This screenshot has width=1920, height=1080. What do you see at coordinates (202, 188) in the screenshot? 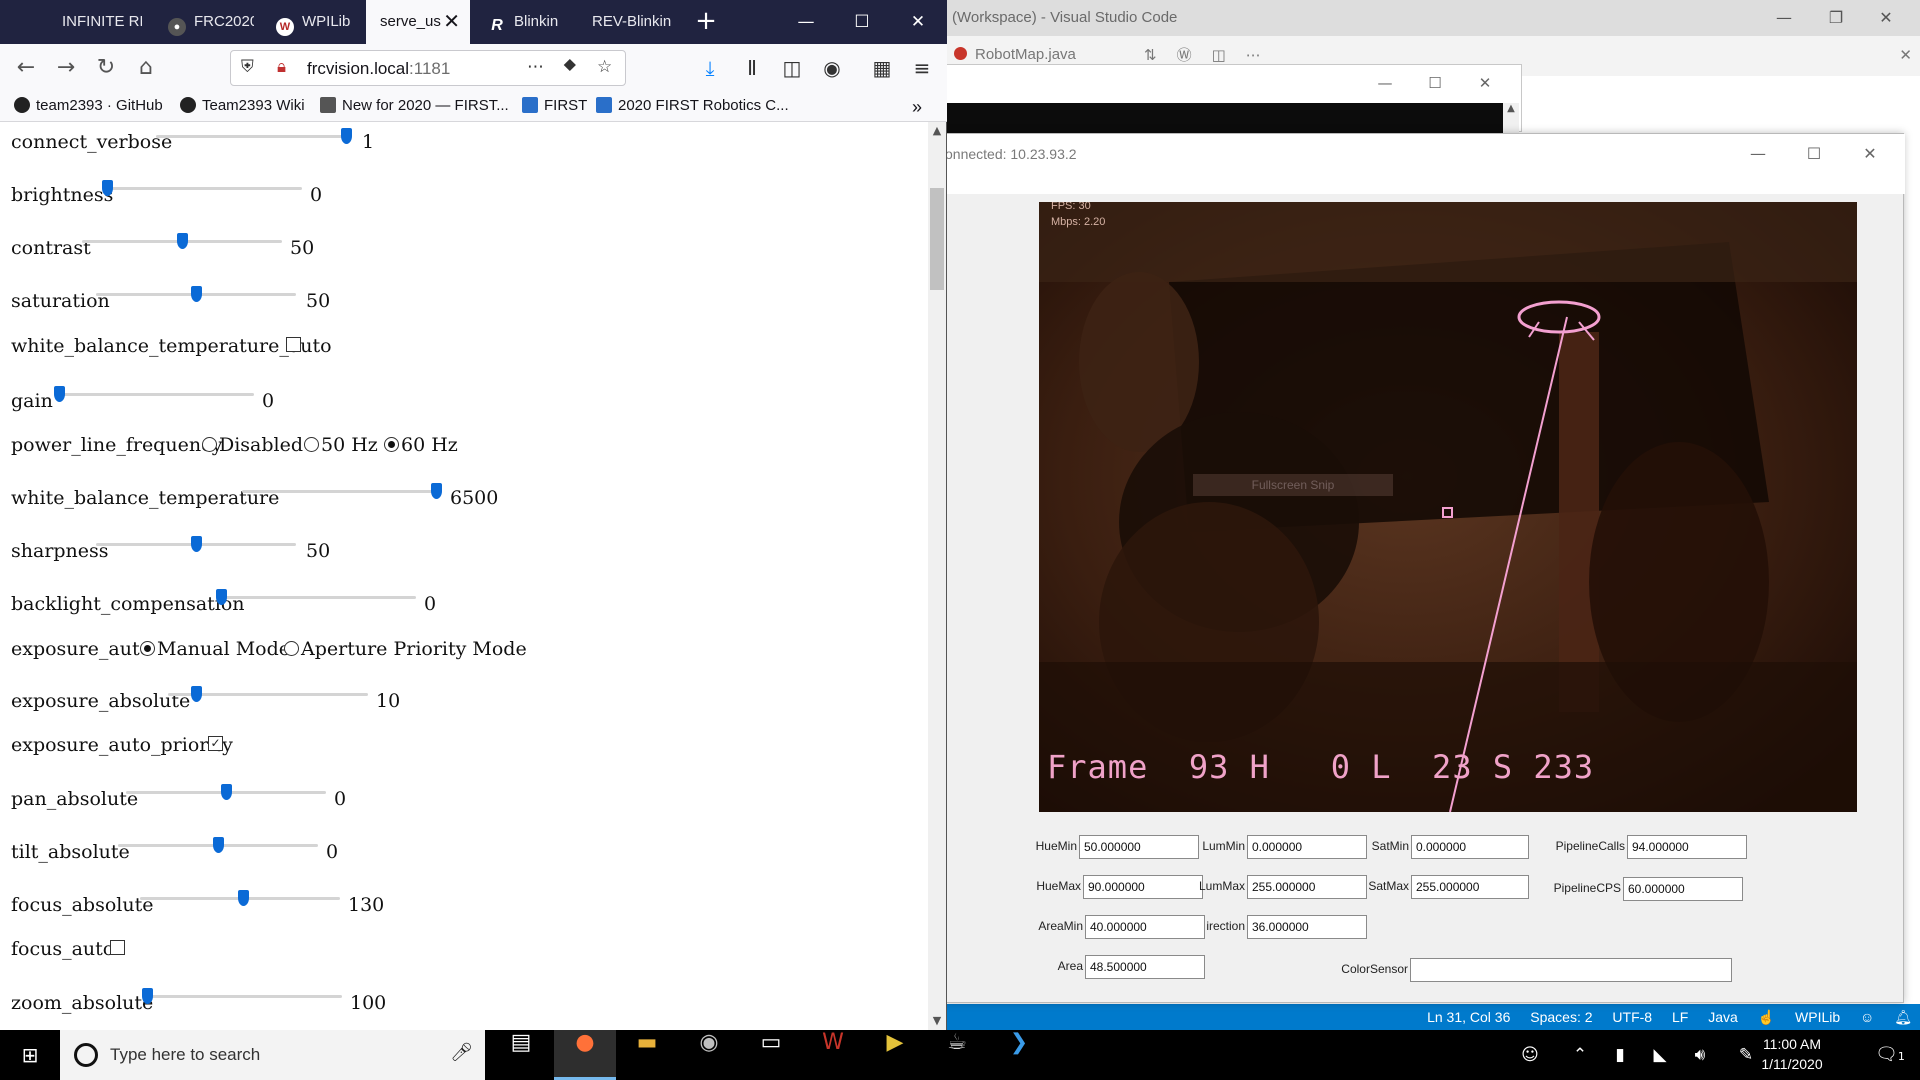
I see `brightness-slider` at bounding box center [202, 188].